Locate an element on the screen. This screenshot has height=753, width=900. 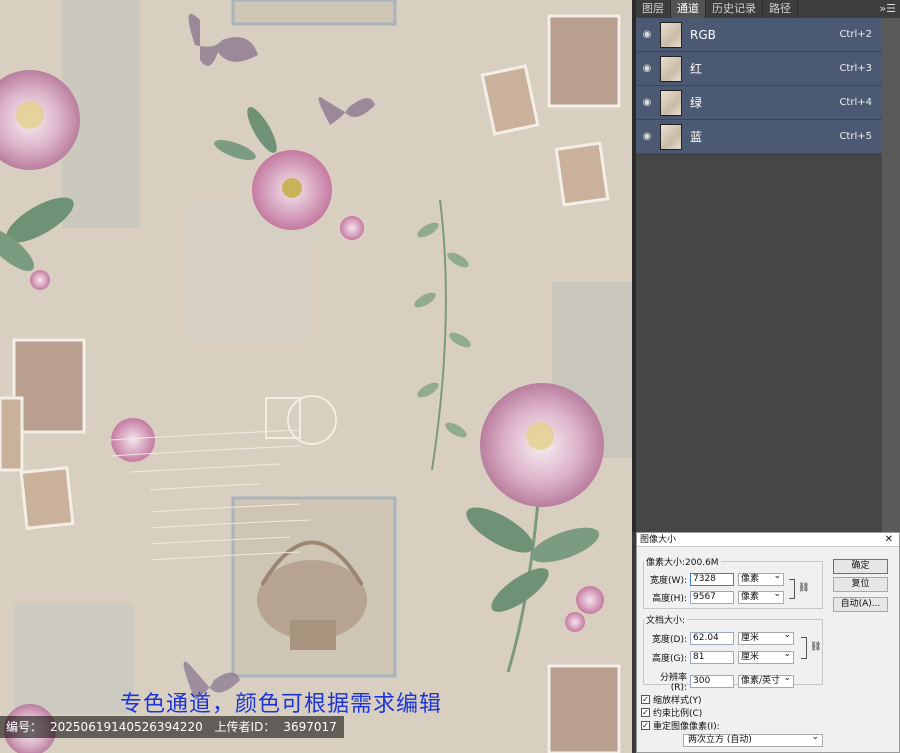
constrain-label: 约束比例(C) is located at coordinates (678, 714).